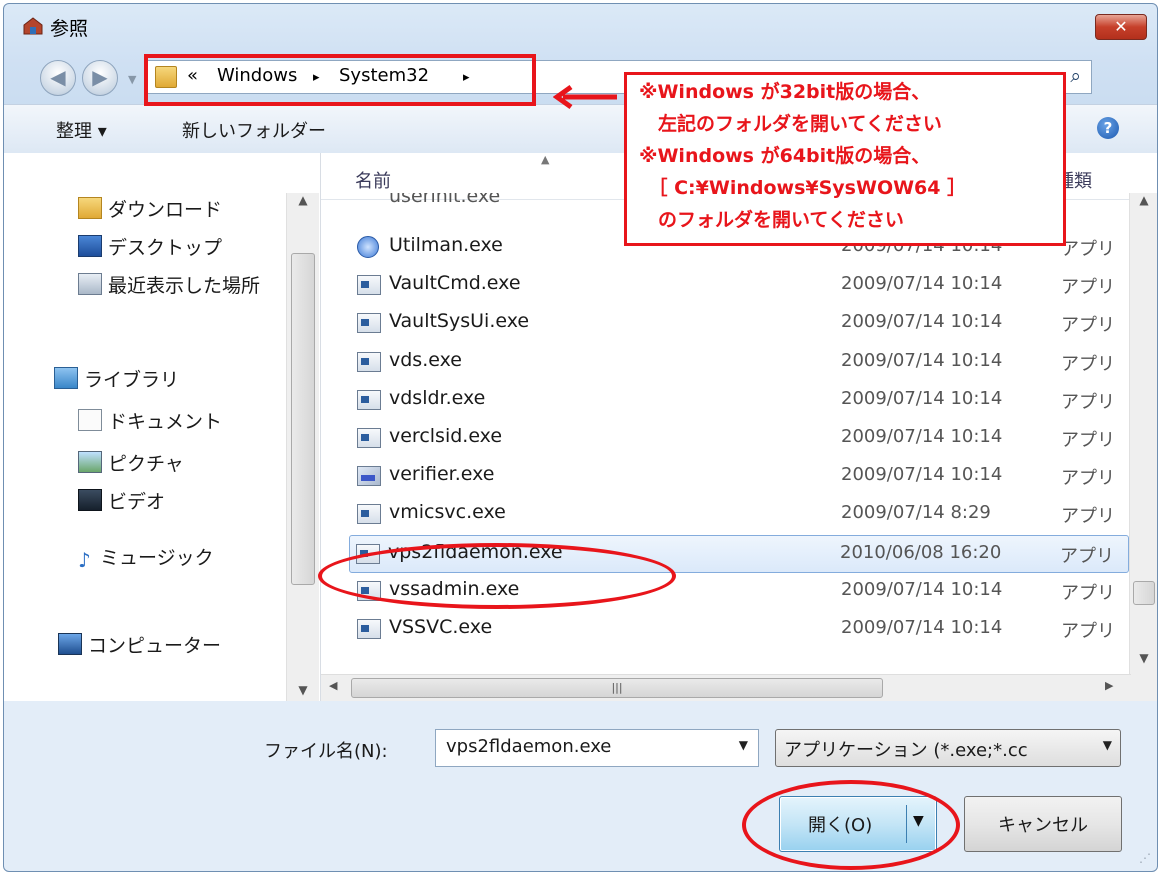 The width and height of the screenshot is (1161, 874). I want to click on help-icon: ?, so click(1108, 128).